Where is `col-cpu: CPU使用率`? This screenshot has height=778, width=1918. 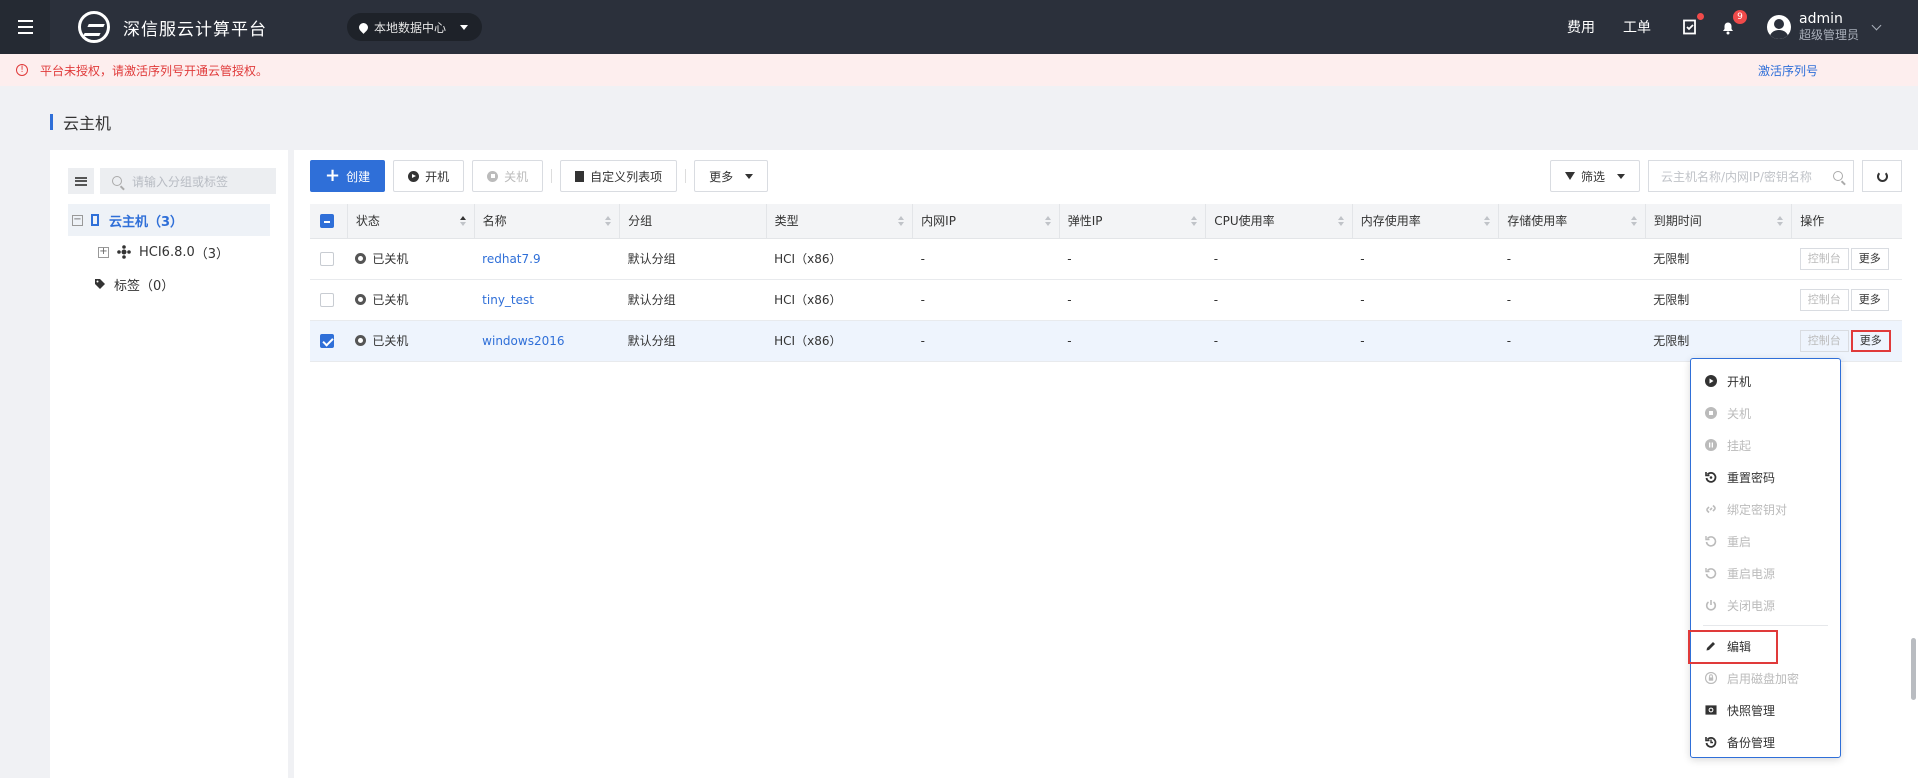 col-cpu: CPU使用率 is located at coordinates (1279, 221).